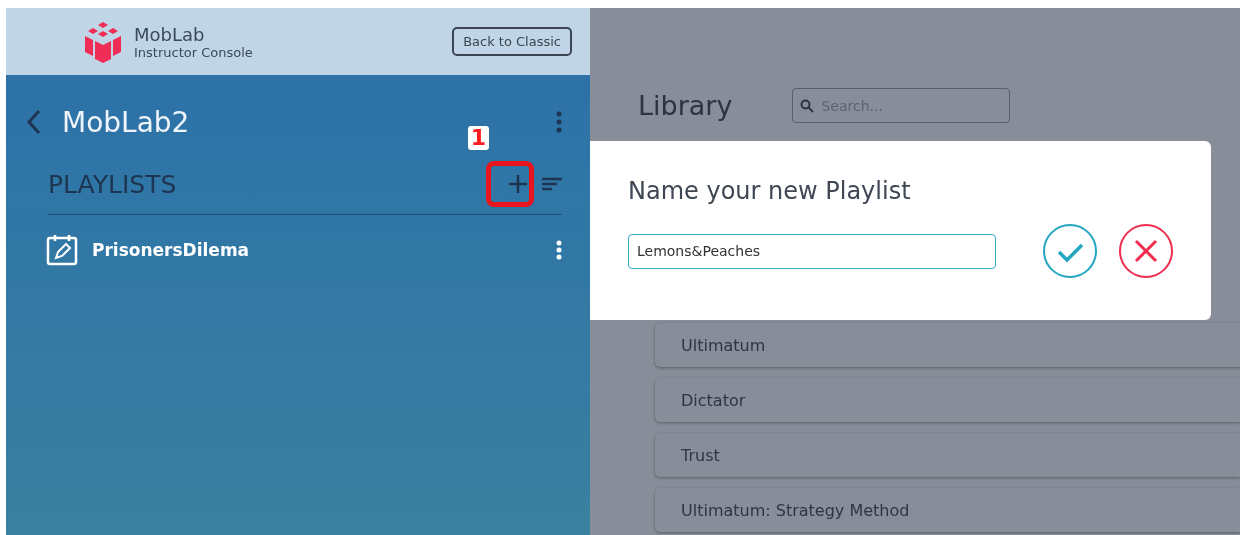 This screenshot has height=535, width=1240. What do you see at coordinates (807, 106) in the screenshot?
I see `search-icon` at bounding box center [807, 106].